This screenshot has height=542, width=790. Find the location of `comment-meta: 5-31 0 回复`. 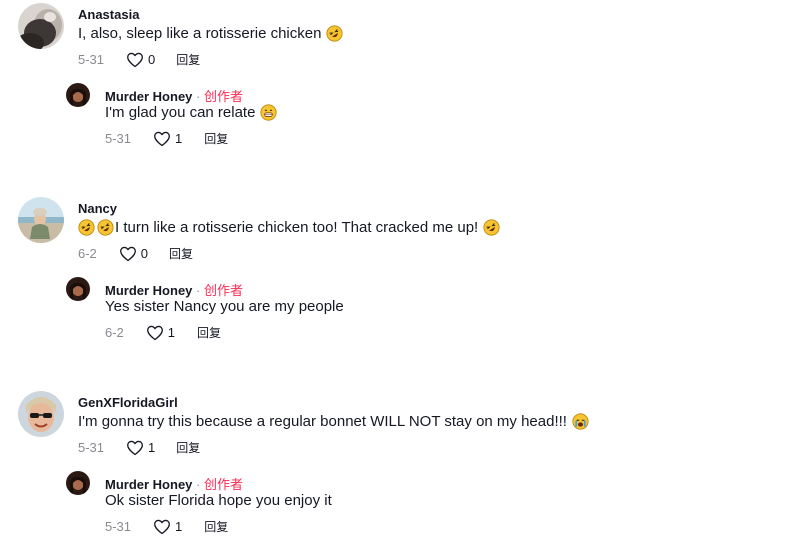

comment-meta: 5-31 0 回复 is located at coordinates (139, 59).